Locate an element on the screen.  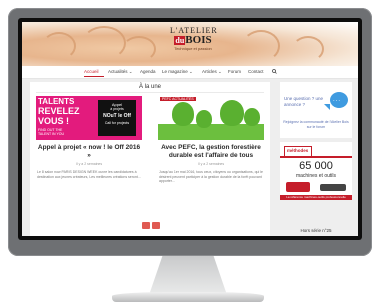
site-header: L'ATELIER duBOIS Technique et passion is located at coordinates (190, 44).